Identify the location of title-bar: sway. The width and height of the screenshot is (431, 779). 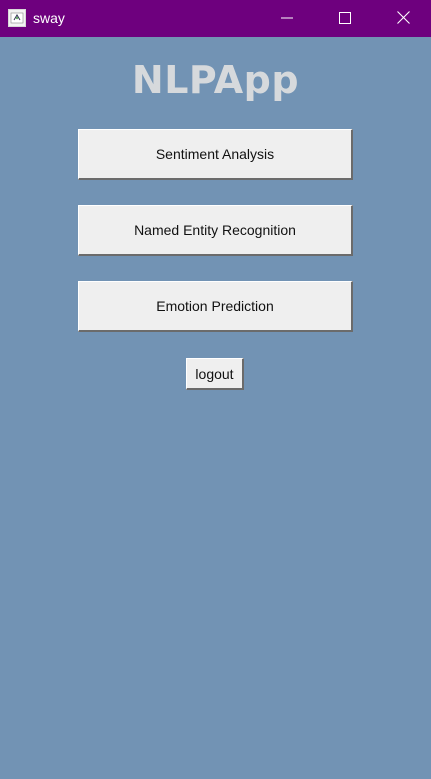
(215, 18).